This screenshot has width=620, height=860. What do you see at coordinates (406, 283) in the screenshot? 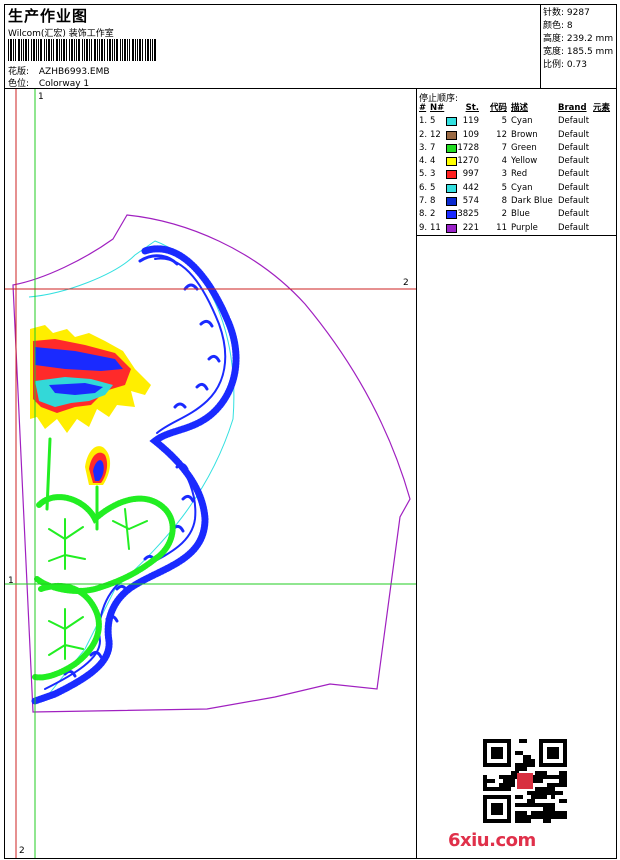
I see `guide-label-h2: 2` at bounding box center [406, 283].